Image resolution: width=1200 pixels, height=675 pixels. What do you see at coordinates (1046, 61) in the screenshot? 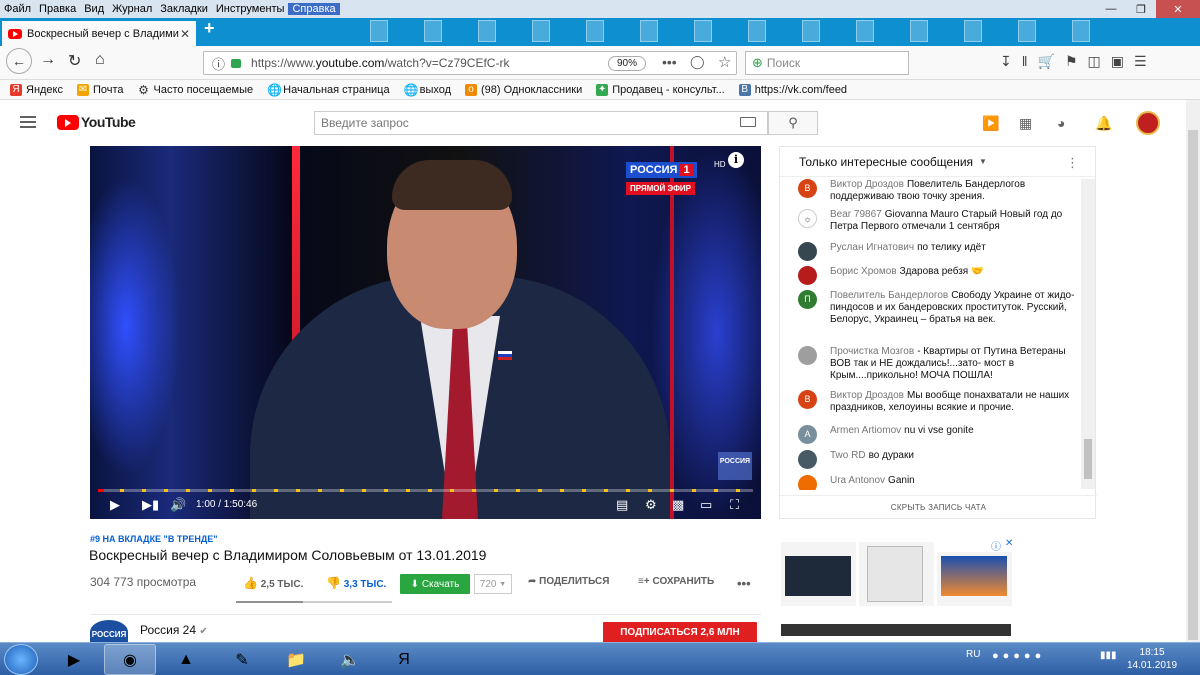
I see `cart-icon: 🛒` at bounding box center [1046, 61].